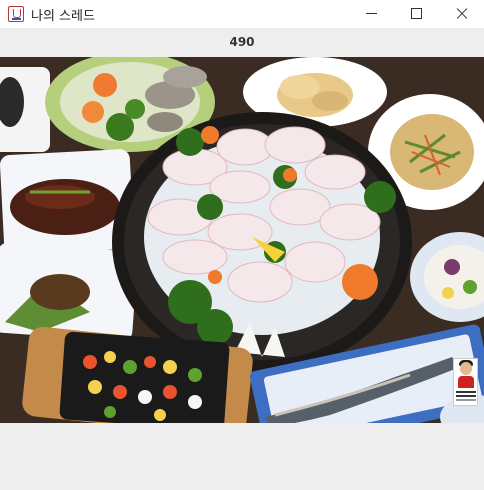 This screenshot has width=484, height=490. I want to click on profile-avatar, so click(465, 382).